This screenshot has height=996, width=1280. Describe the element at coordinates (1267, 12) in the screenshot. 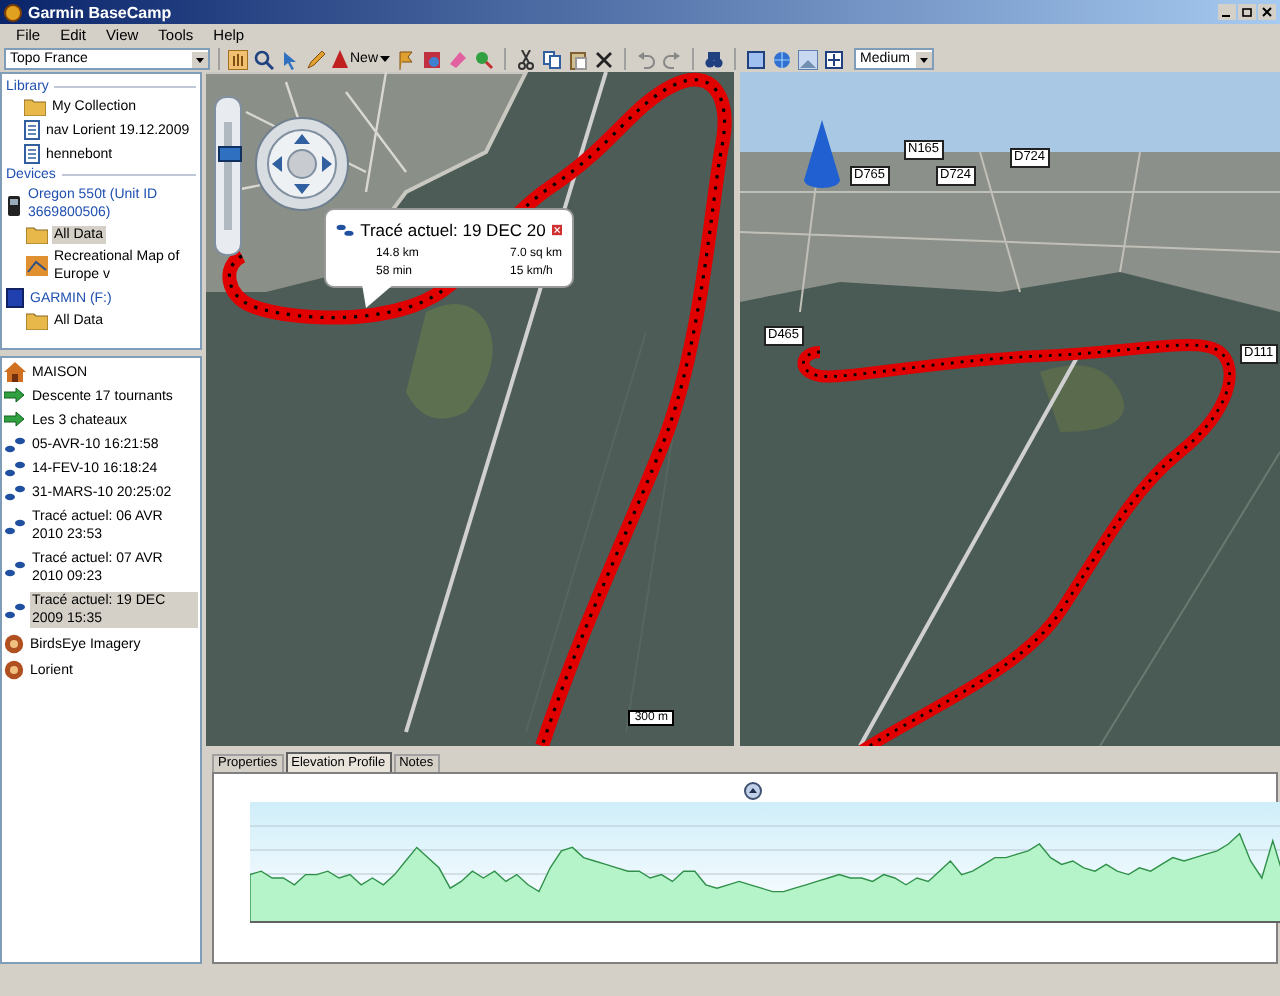

I see `close-button` at that location.